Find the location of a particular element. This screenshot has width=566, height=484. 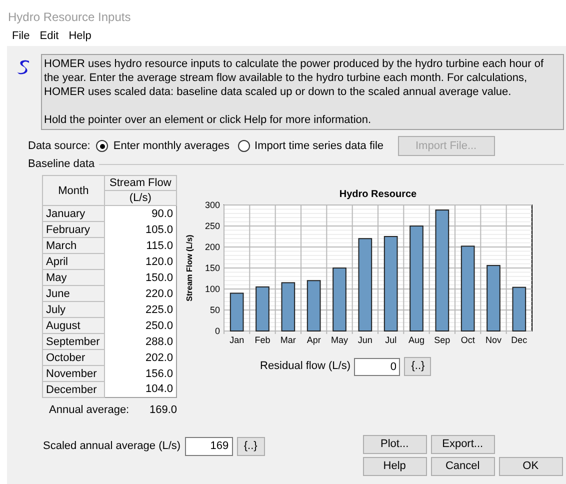

help-button: Help is located at coordinates (394, 466).